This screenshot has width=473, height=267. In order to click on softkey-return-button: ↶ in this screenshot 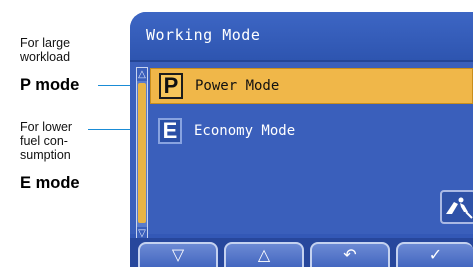, I will do `click(350, 254)`.